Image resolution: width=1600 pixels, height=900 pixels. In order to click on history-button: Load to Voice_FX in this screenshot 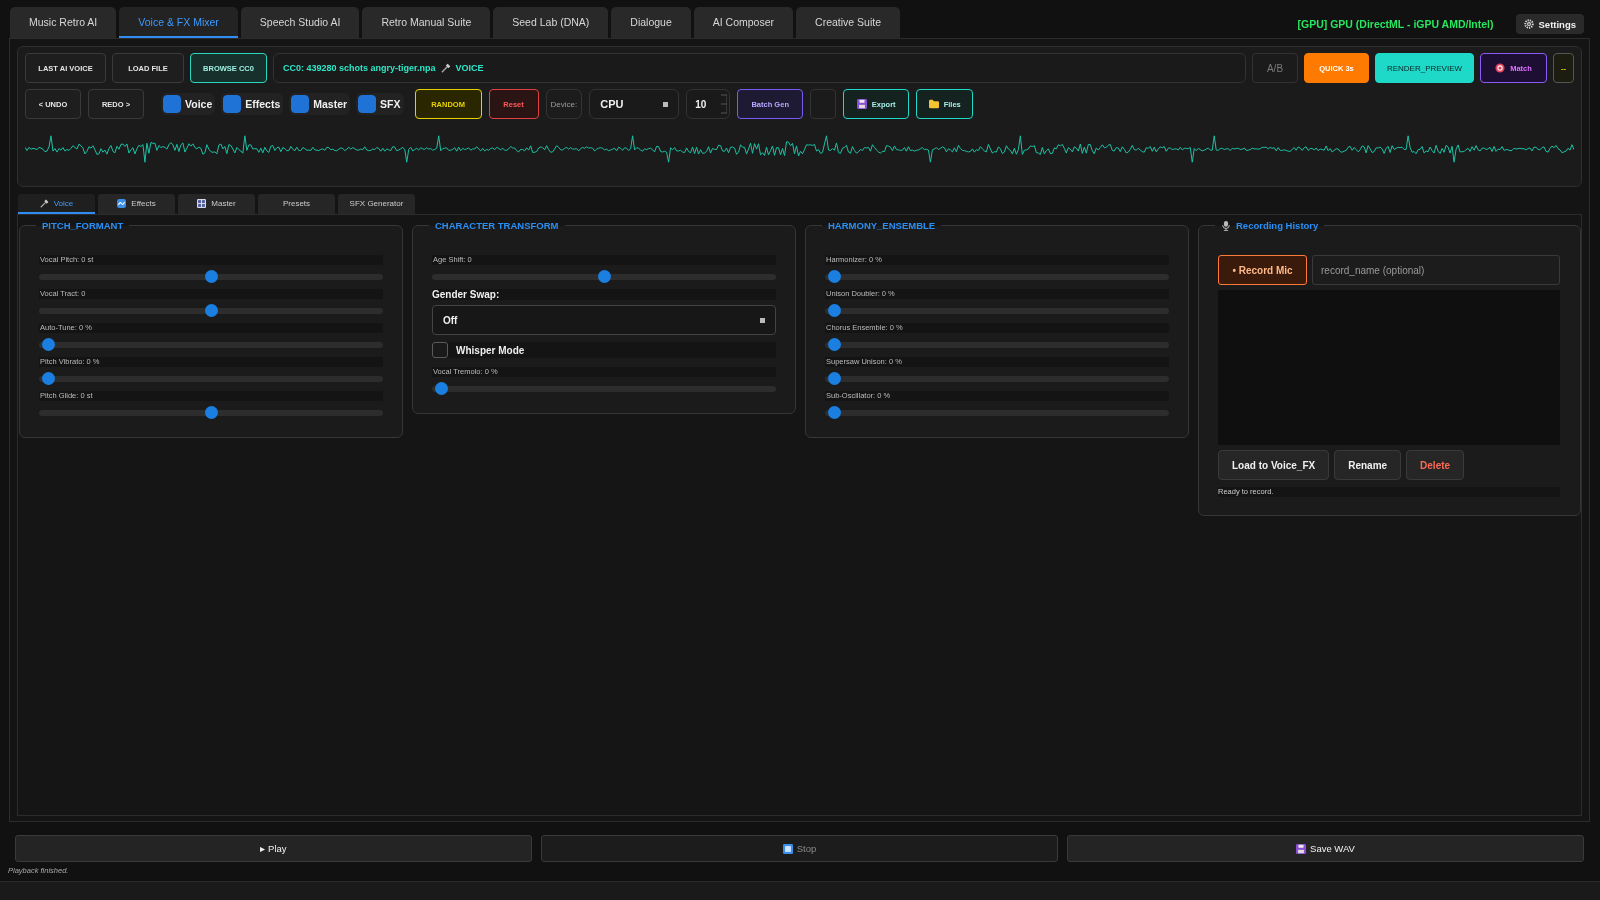, I will do `click(1274, 465)`.